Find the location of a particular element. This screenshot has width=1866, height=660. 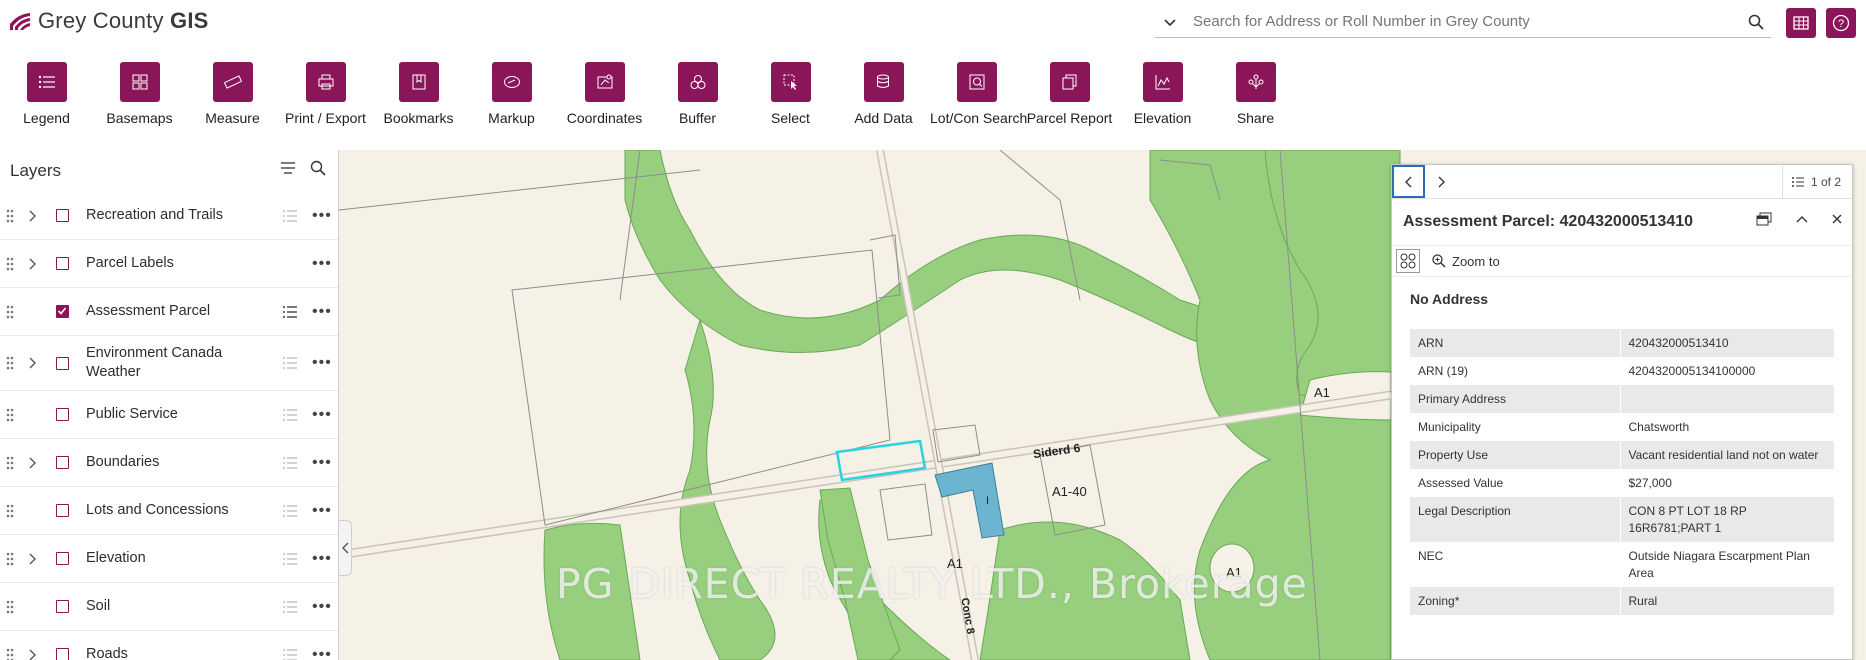

tool-measure: Measure is located at coordinates (232, 94).